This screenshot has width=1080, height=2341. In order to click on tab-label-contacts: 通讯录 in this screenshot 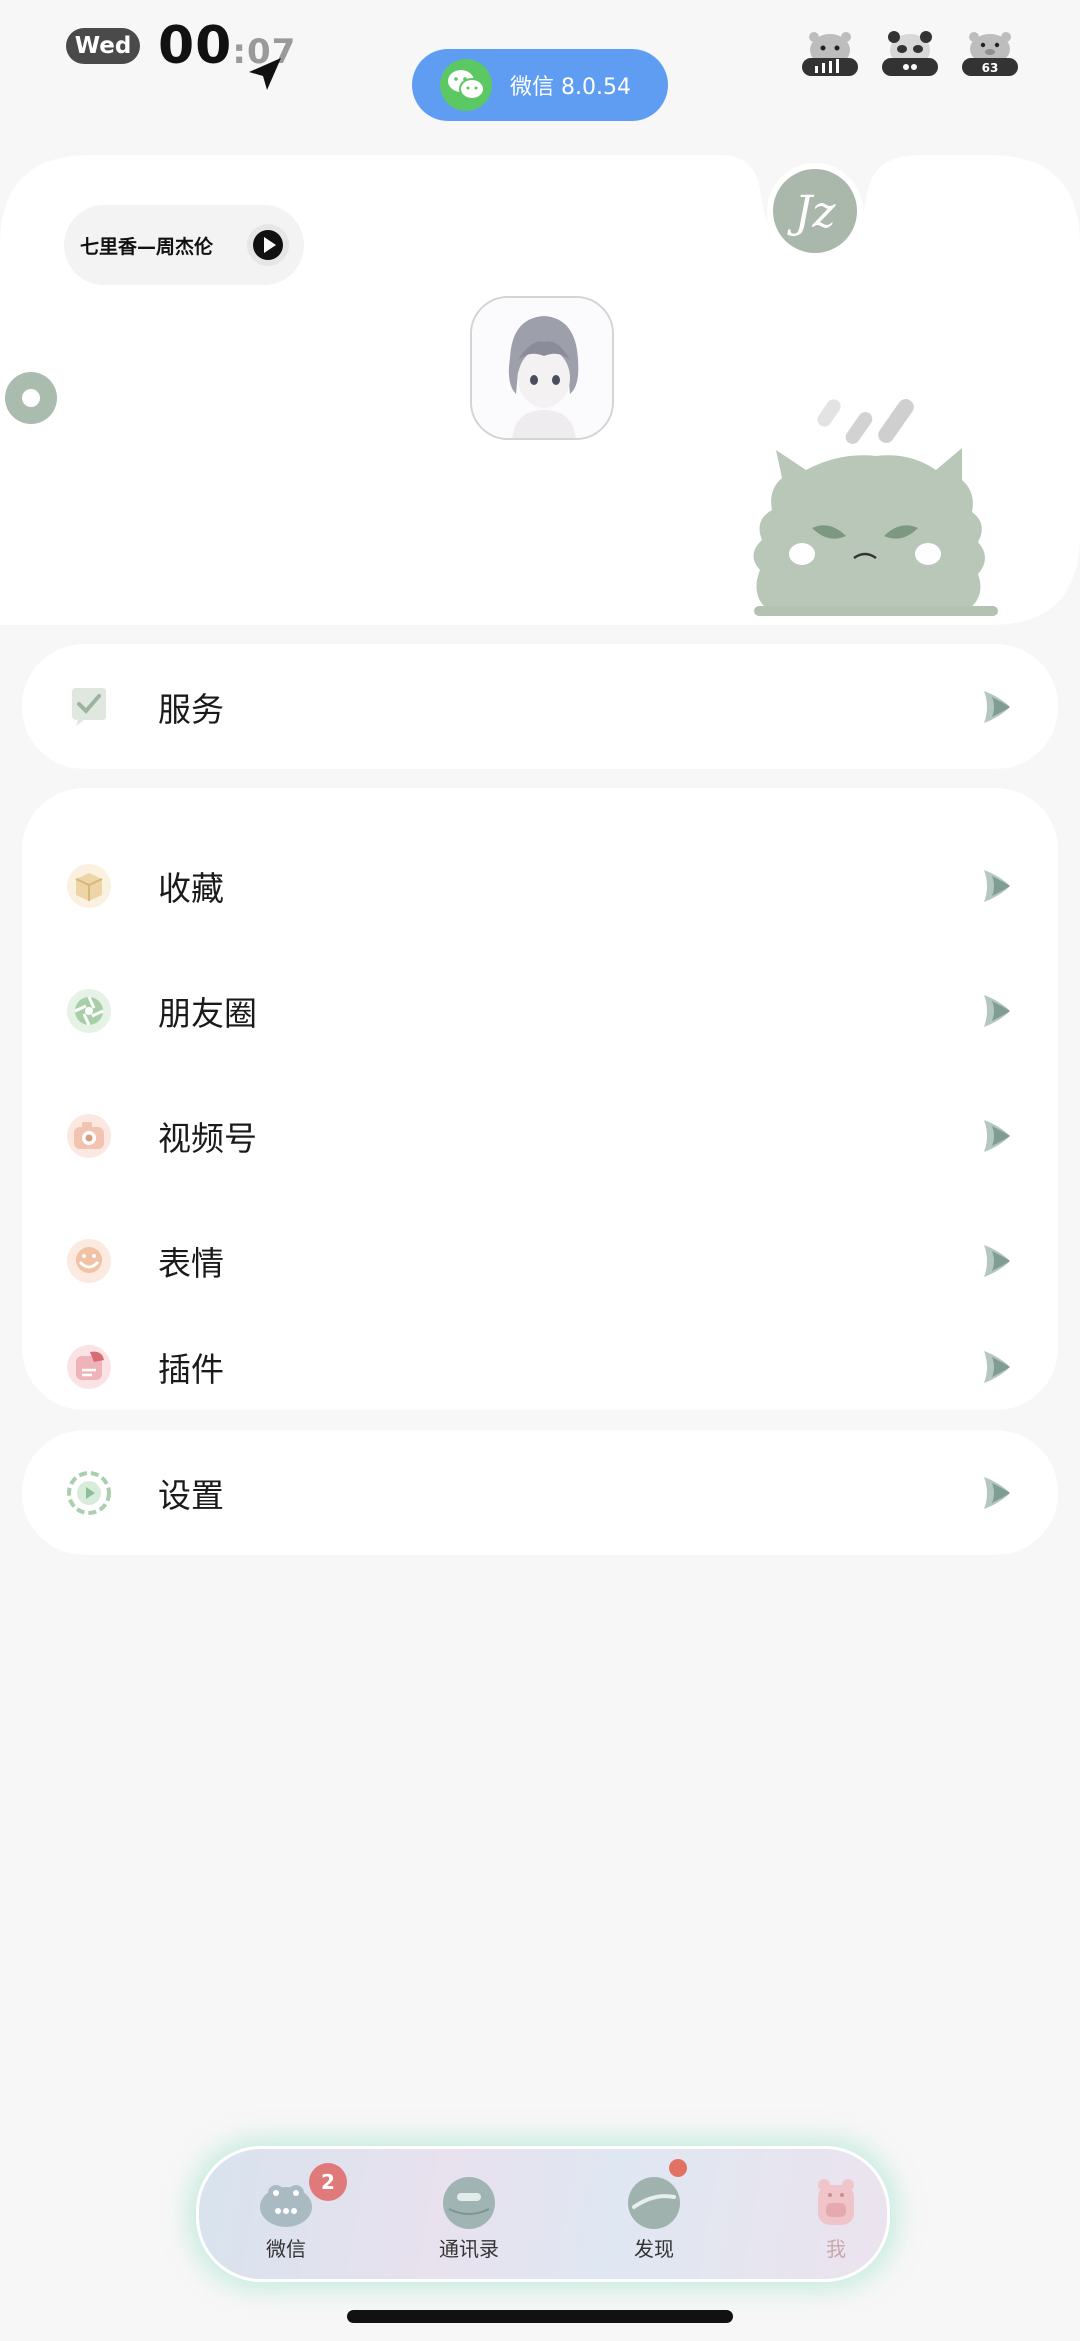, I will do `click(469, 2249)`.